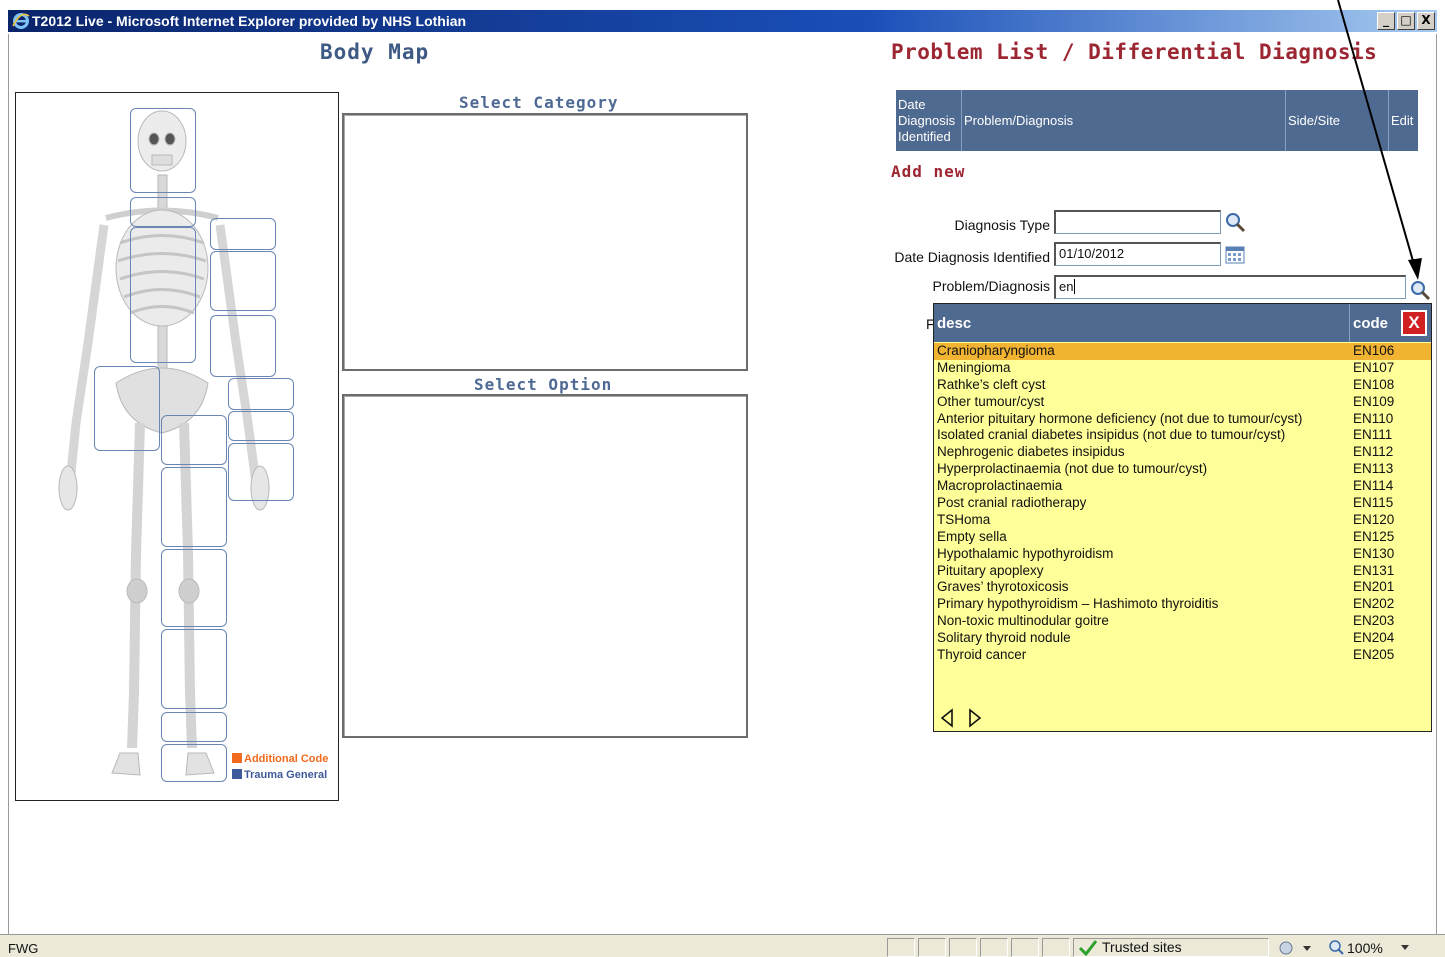  I want to click on option-code: EN112, so click(1373, 452).